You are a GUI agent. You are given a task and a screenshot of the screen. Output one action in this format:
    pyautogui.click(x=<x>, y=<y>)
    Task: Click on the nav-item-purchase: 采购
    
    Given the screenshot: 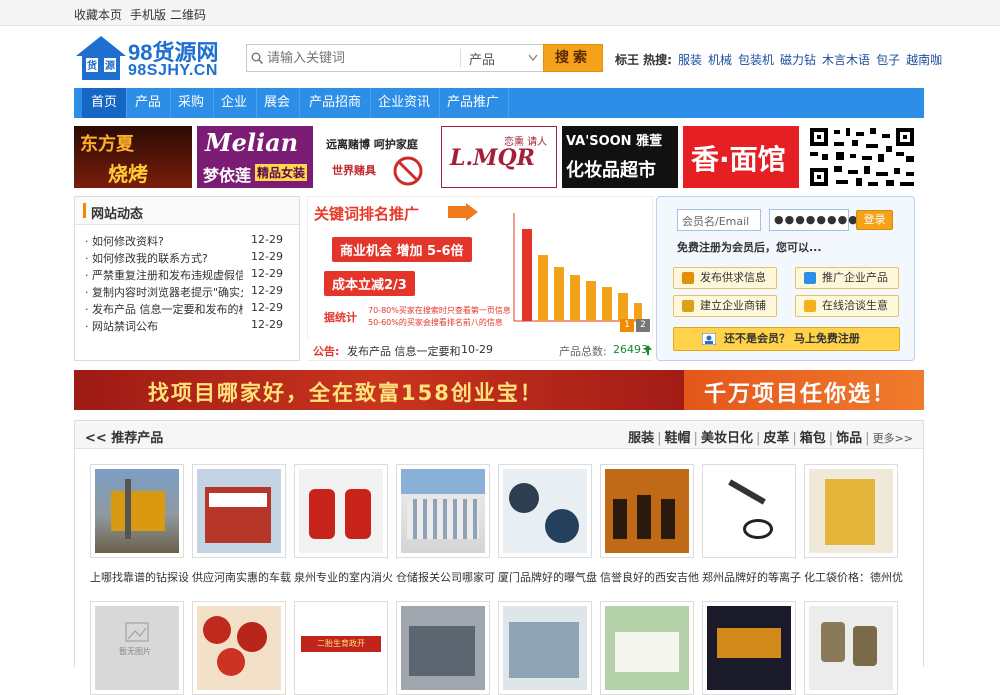 What is the action you would take?
    pyautogui.click(x=192, y=103)
    